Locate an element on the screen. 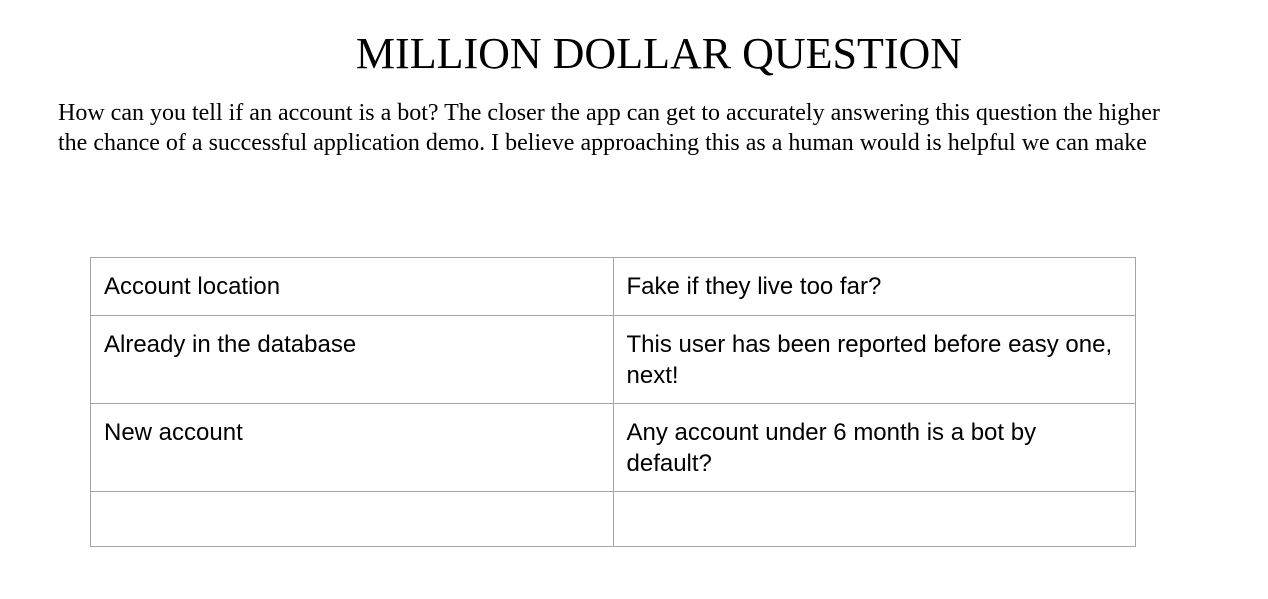 The height and width of the screenshot is (599, 1268). table-cell-criterion: Account location is located at coordinates (352, 286).